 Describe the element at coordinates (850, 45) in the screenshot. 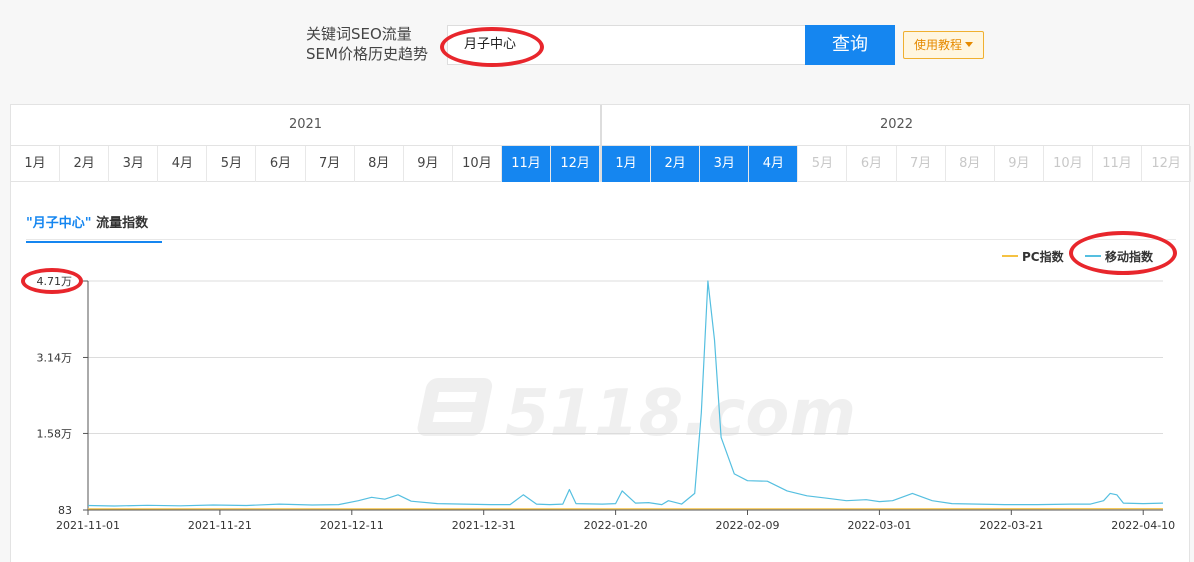

I see `search-button: 查询` at that location.